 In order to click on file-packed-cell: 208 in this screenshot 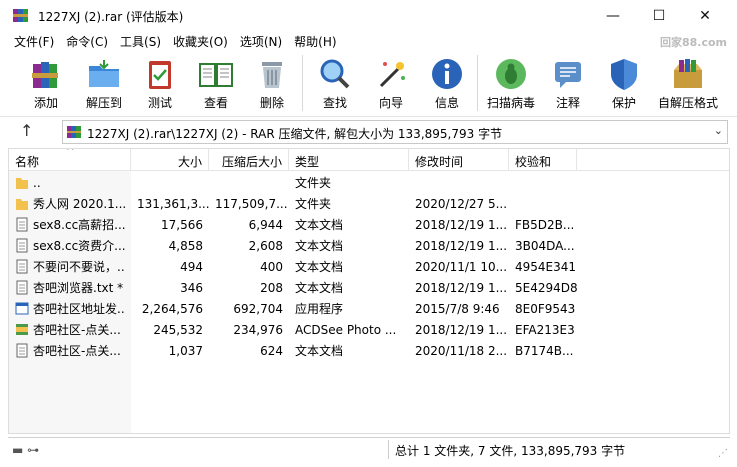, I will do `click(271, 287)`.